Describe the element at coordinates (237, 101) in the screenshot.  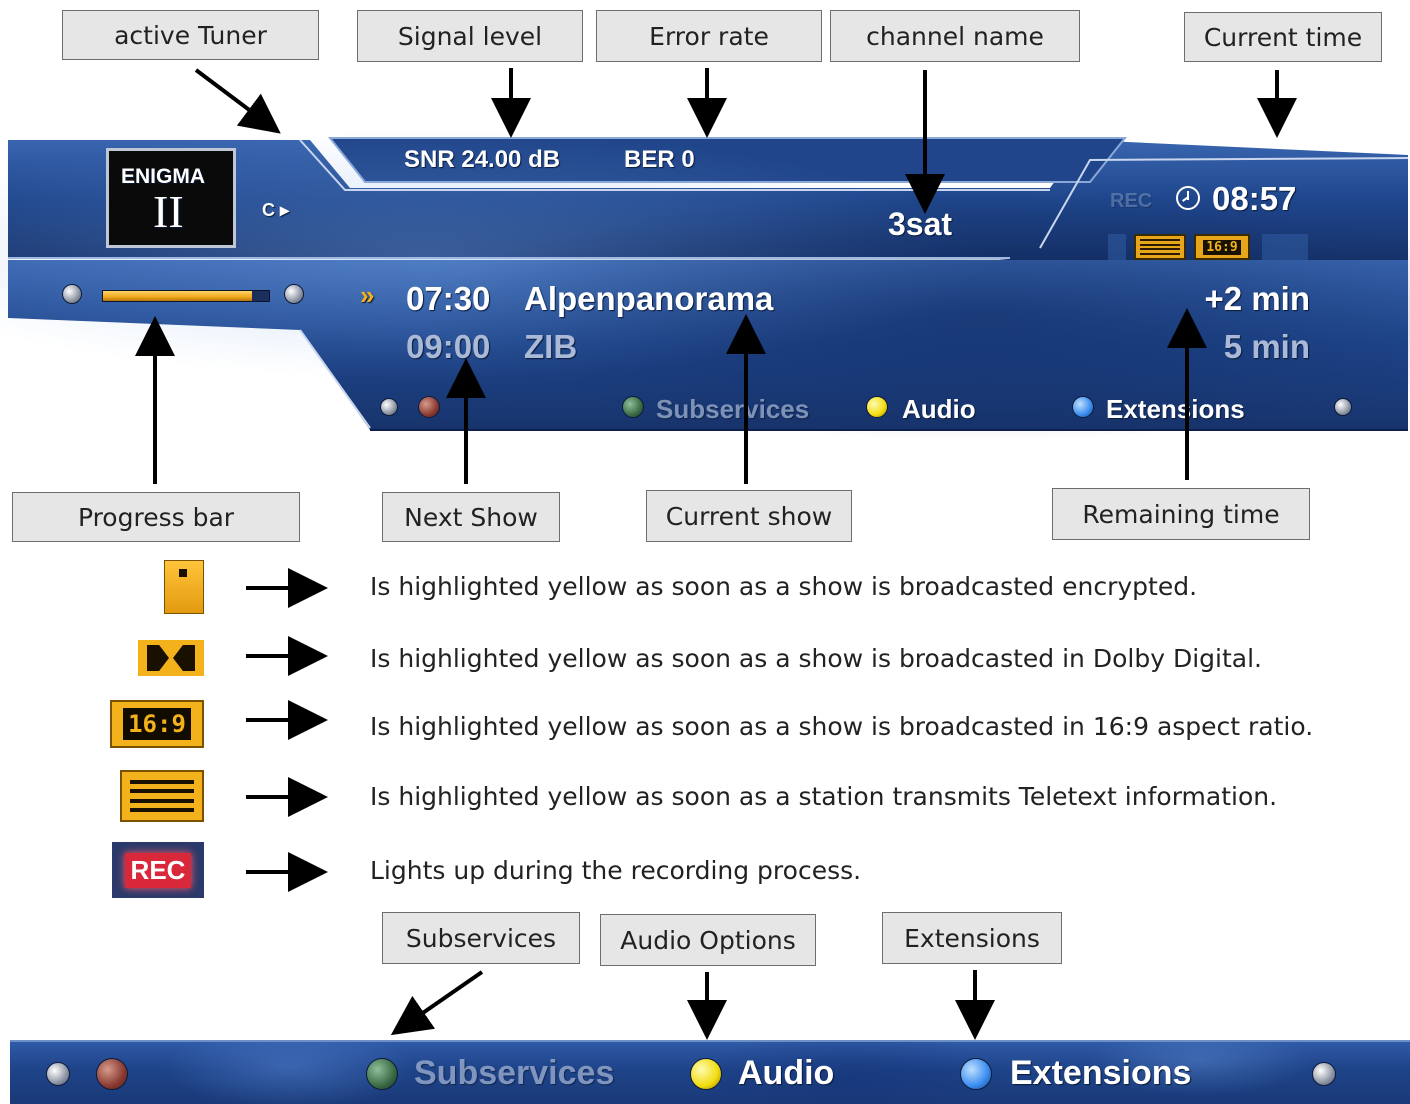
I see `arrow-active-tuner` at that location.